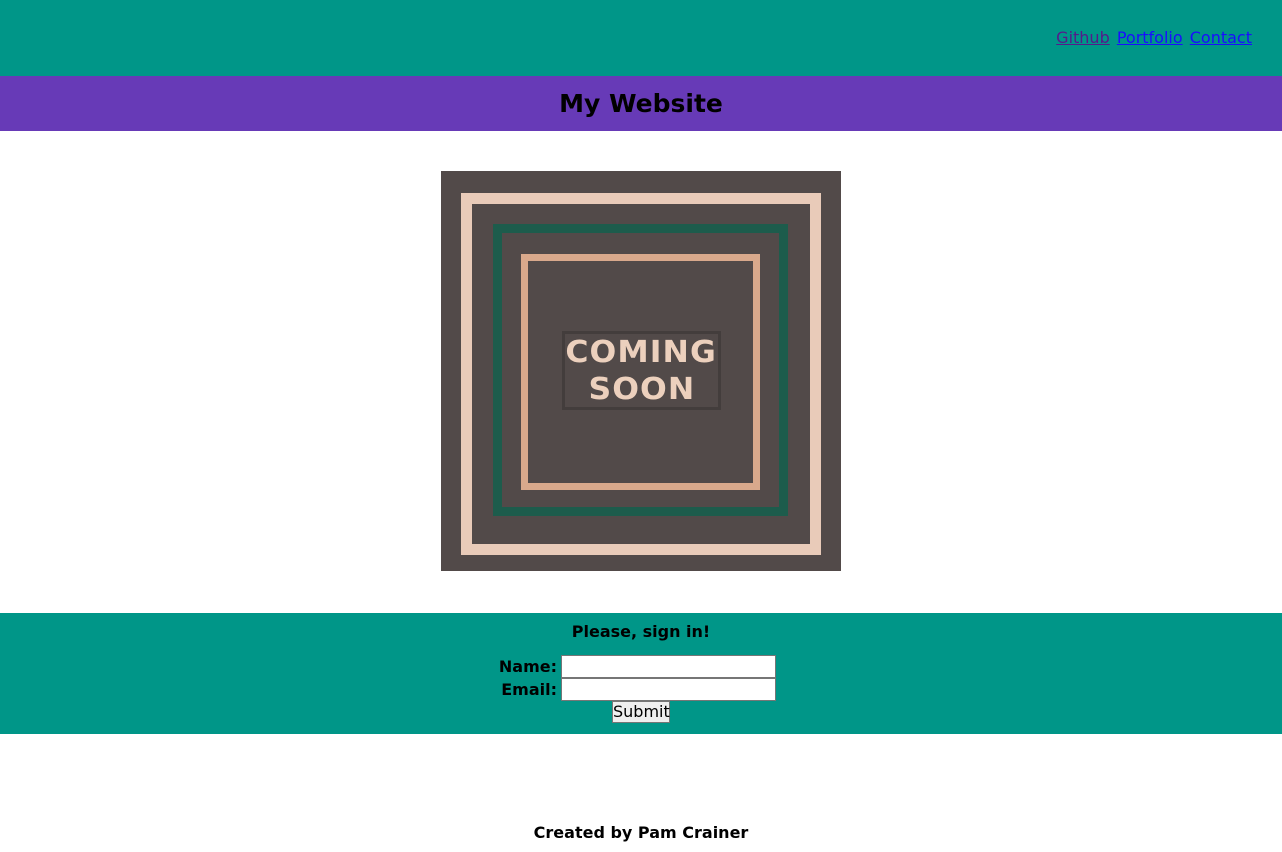 This screenshot has height=852, width=1282. What do you see at coordinates (1083, 37) in the screenshot?
I see `github-link: Github` at bounding box center [1083, 37].